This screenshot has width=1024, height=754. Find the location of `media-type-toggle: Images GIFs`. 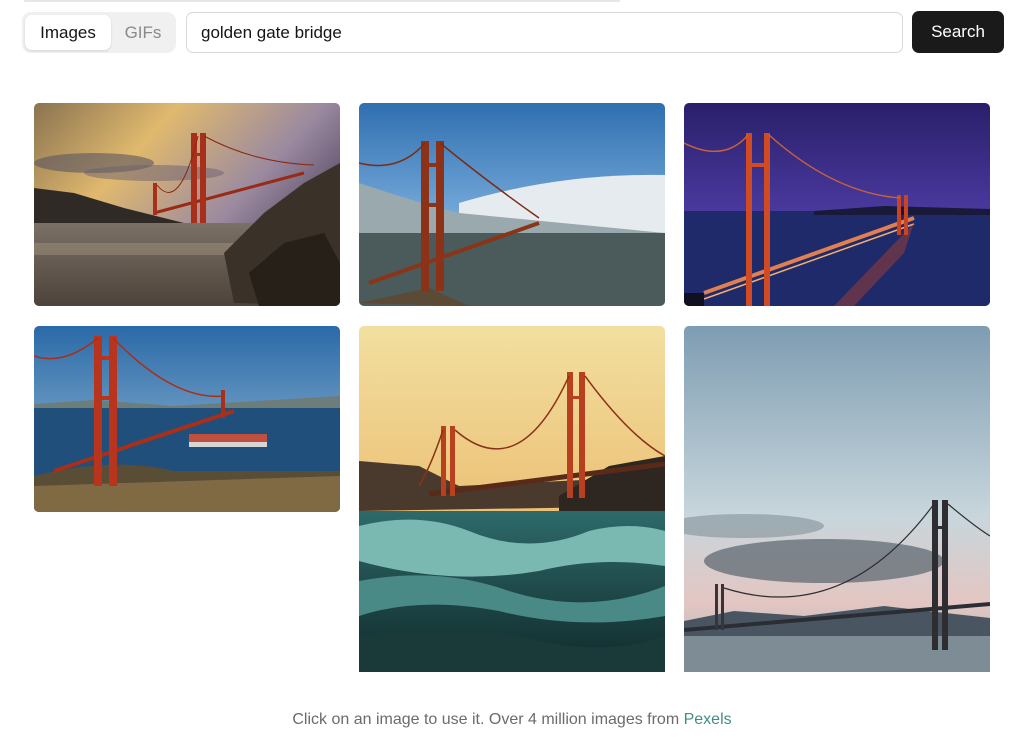

media-type-toggle: Images GIFs is located at coordinates (99, 32).